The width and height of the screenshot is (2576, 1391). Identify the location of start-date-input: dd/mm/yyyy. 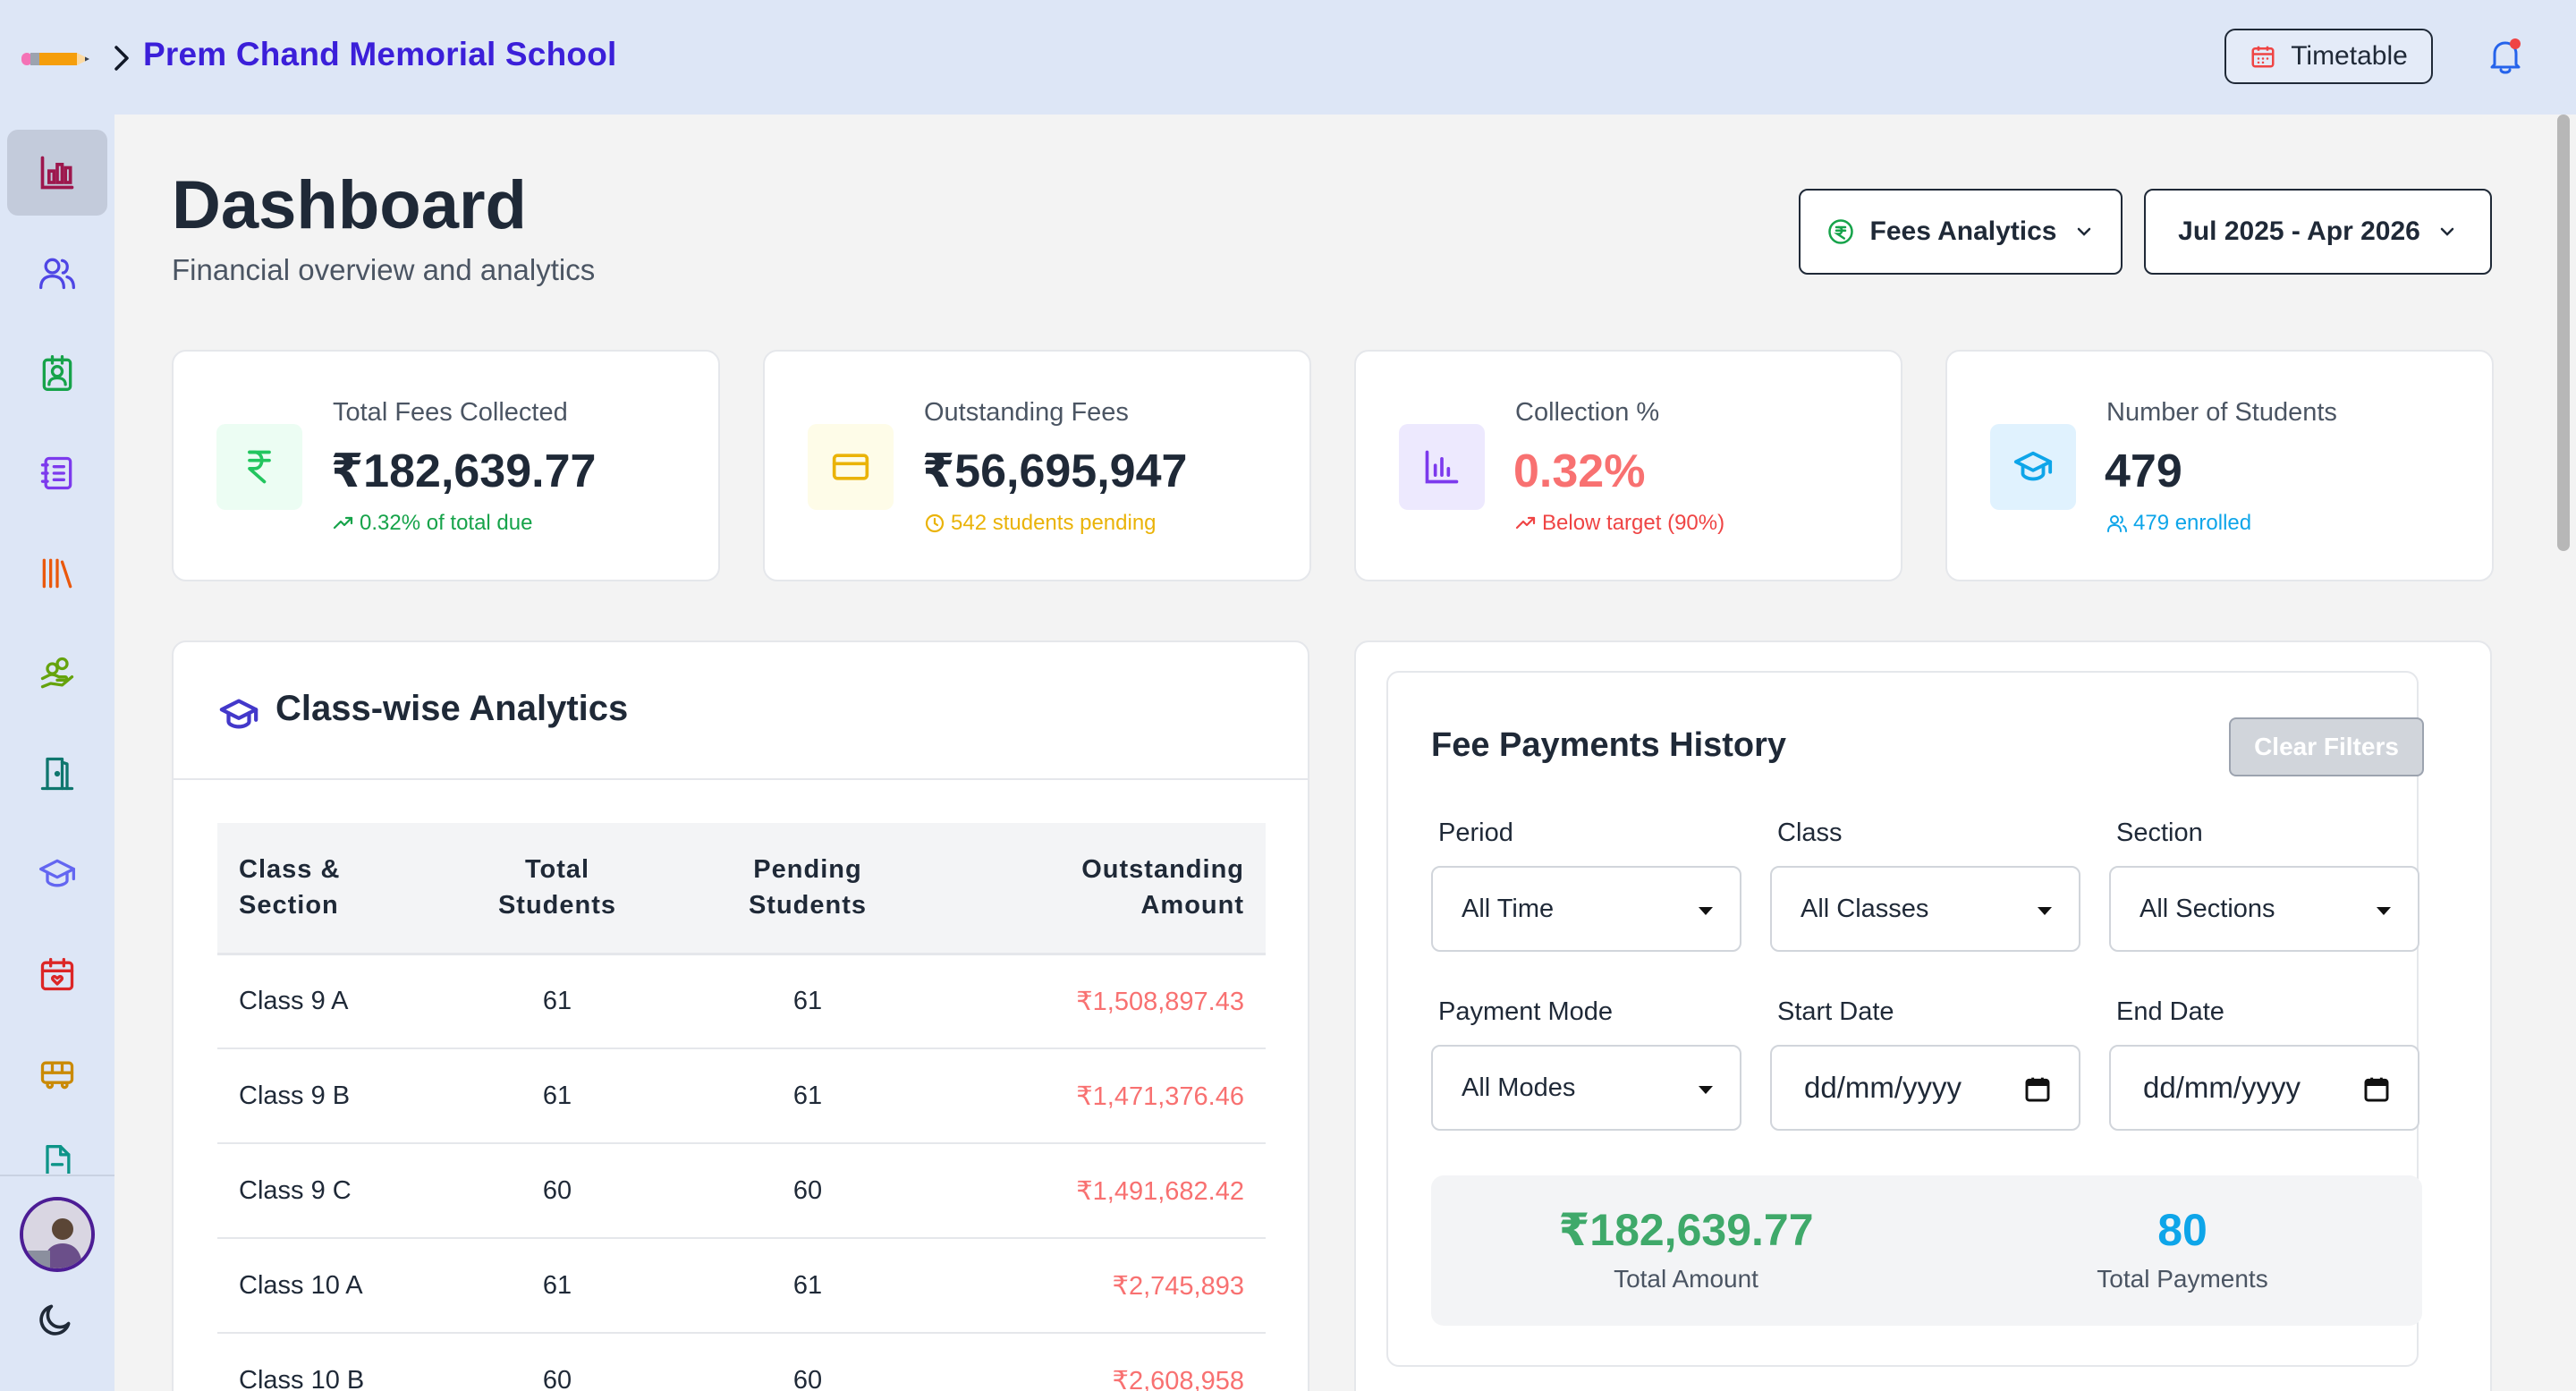
(1925, 1088).